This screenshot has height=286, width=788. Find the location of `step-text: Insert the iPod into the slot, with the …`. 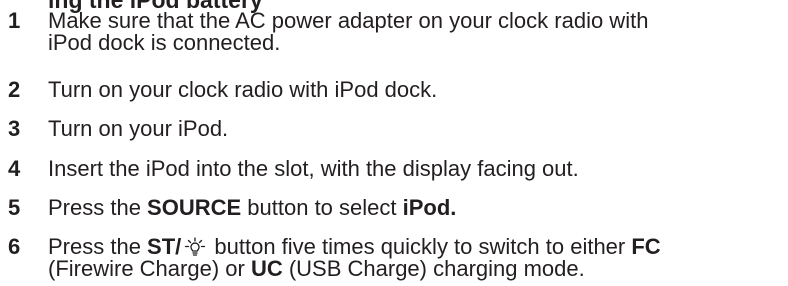

step-text: Insert the iPod into the slot, with the … is located at coordinates (313, 168).